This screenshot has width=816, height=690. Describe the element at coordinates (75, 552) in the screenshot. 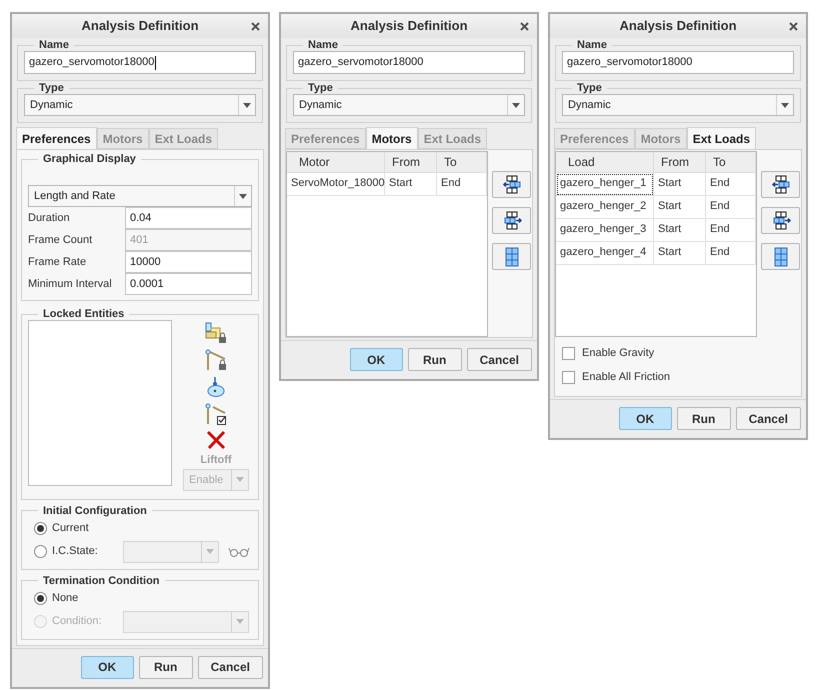

I see `radio-label: I.C.State:` at that location.